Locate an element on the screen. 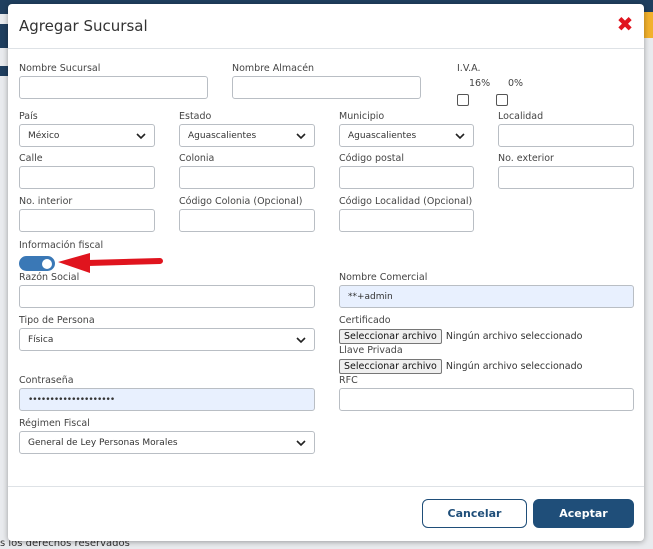 This screenshot has width=653, height=549. regimen-fiscal-value: General de Ley Personas Morales is located at coordinates (103, 442).